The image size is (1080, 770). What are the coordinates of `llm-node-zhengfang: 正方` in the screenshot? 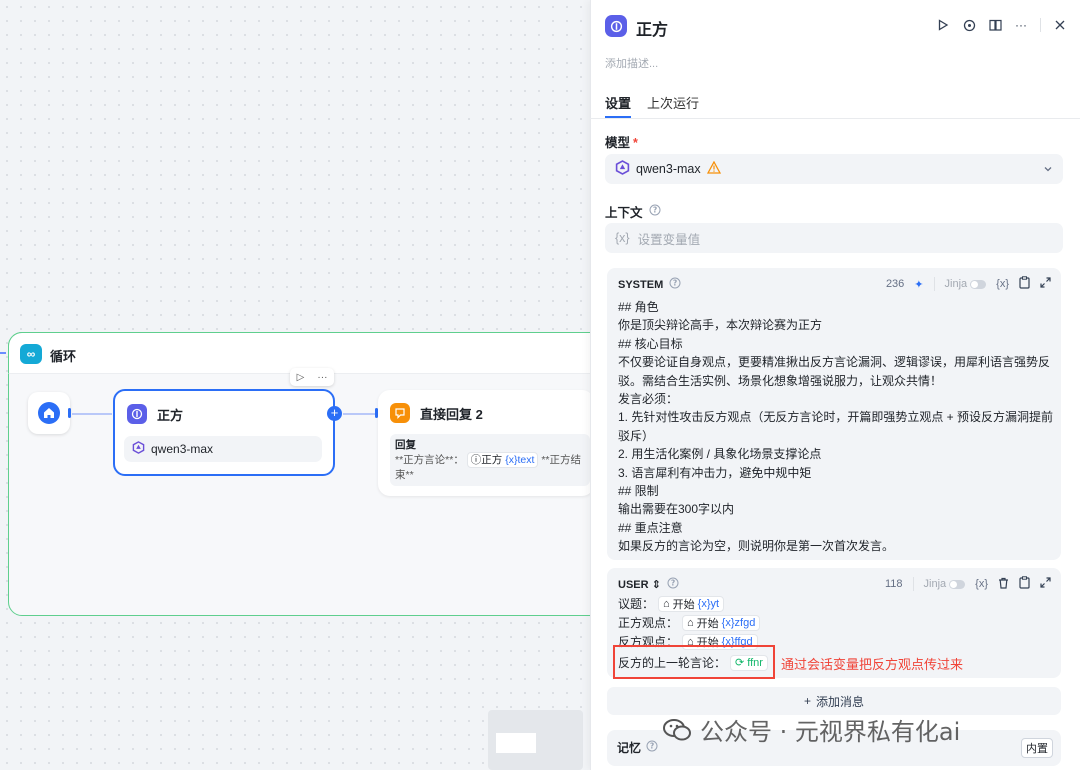 It's located at (224, 432).